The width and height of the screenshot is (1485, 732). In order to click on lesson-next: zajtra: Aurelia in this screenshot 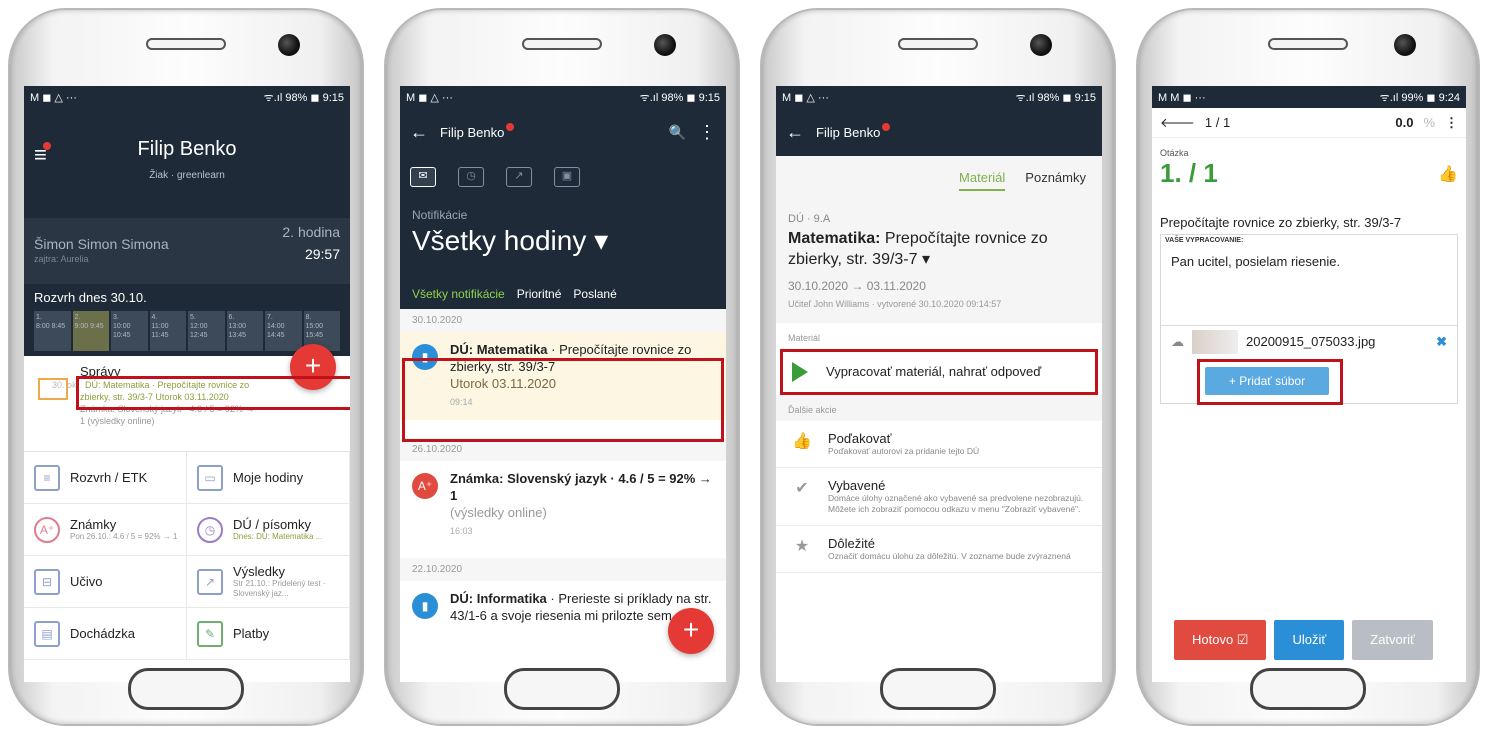, I will do `click(61, 259)`.